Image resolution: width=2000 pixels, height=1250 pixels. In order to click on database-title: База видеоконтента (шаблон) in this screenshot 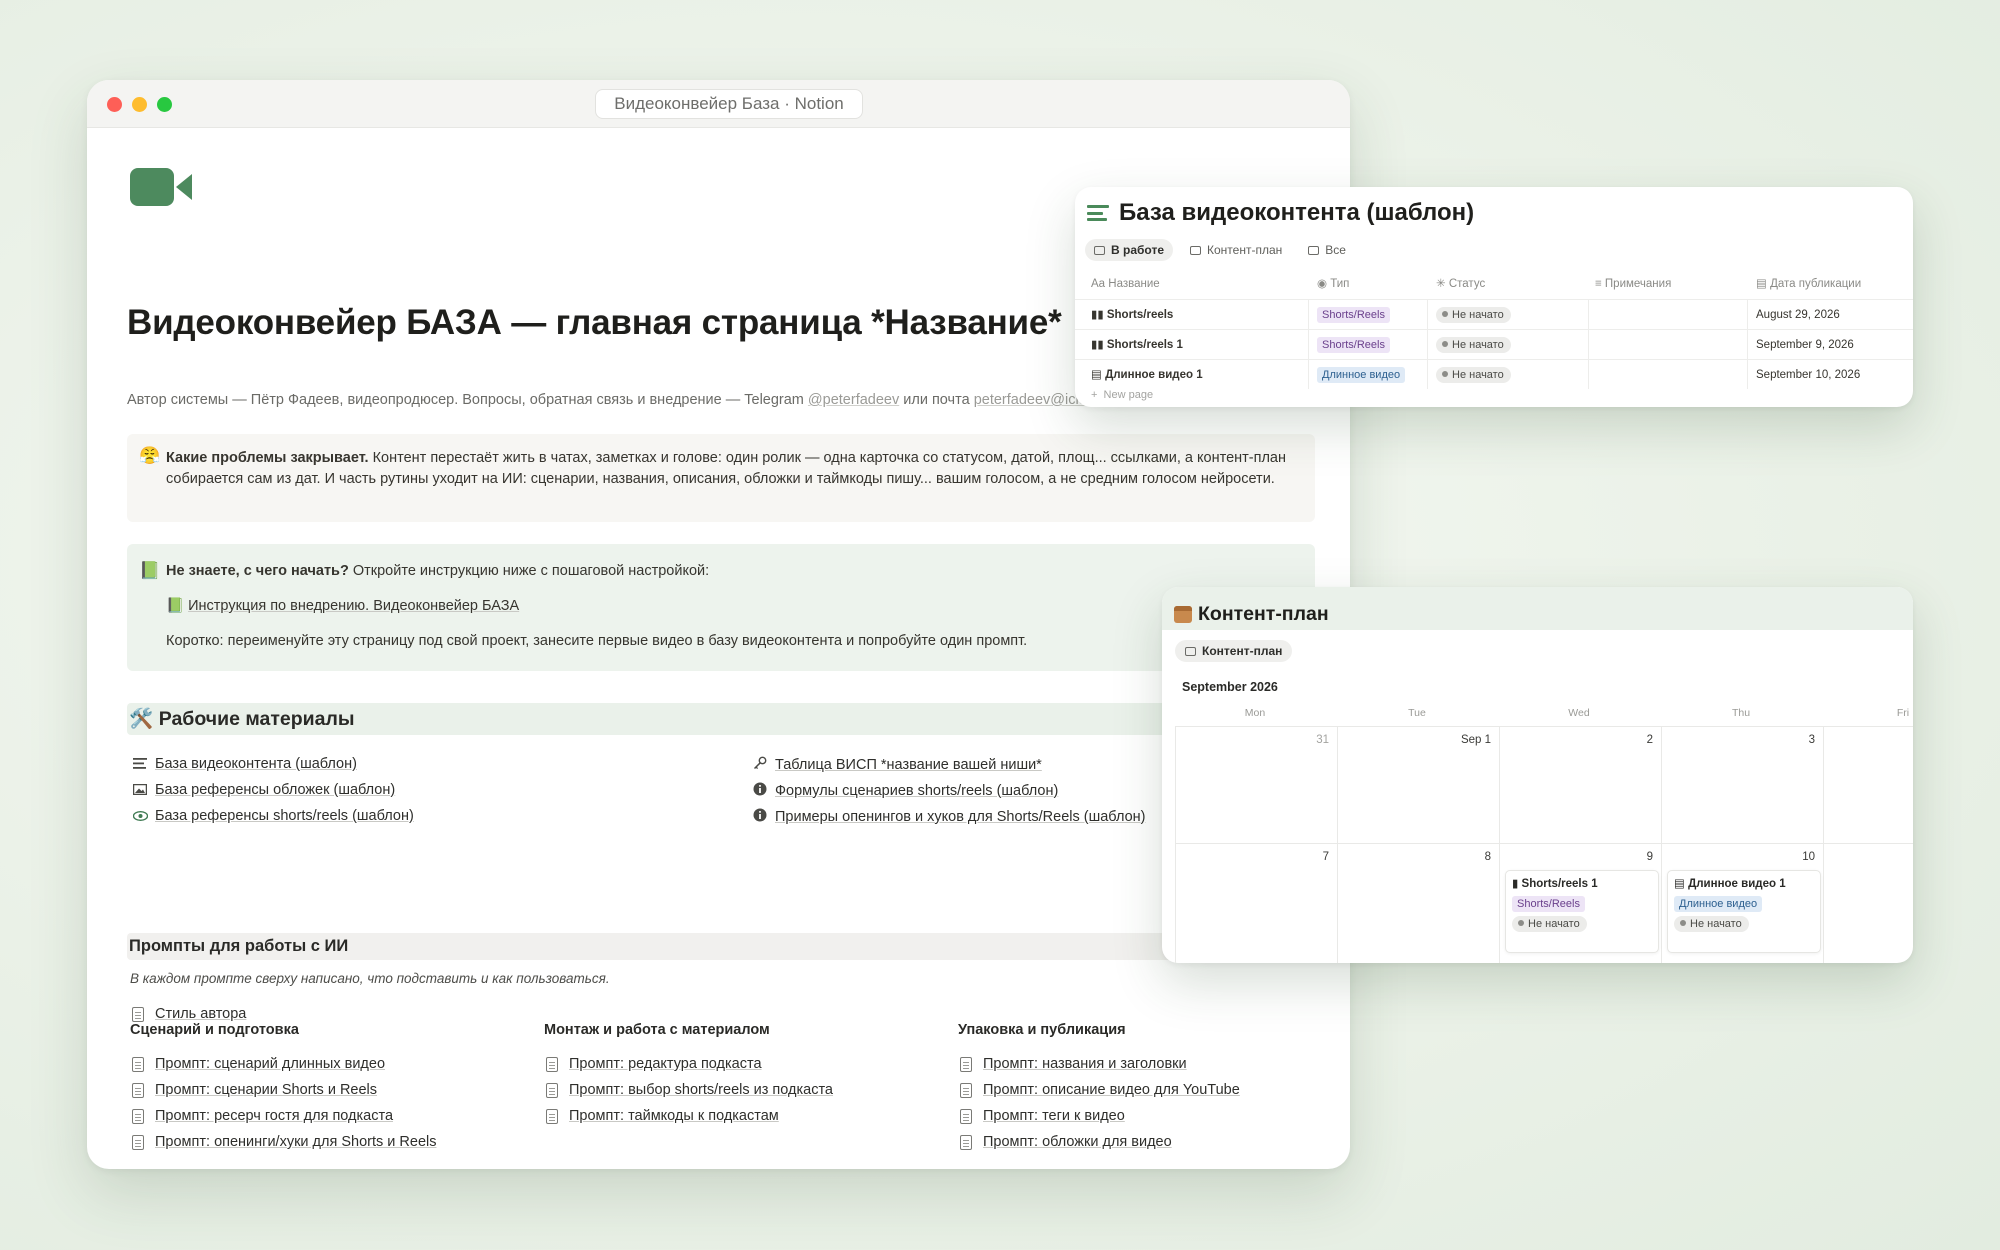, I will do `click(1296, 213)`.